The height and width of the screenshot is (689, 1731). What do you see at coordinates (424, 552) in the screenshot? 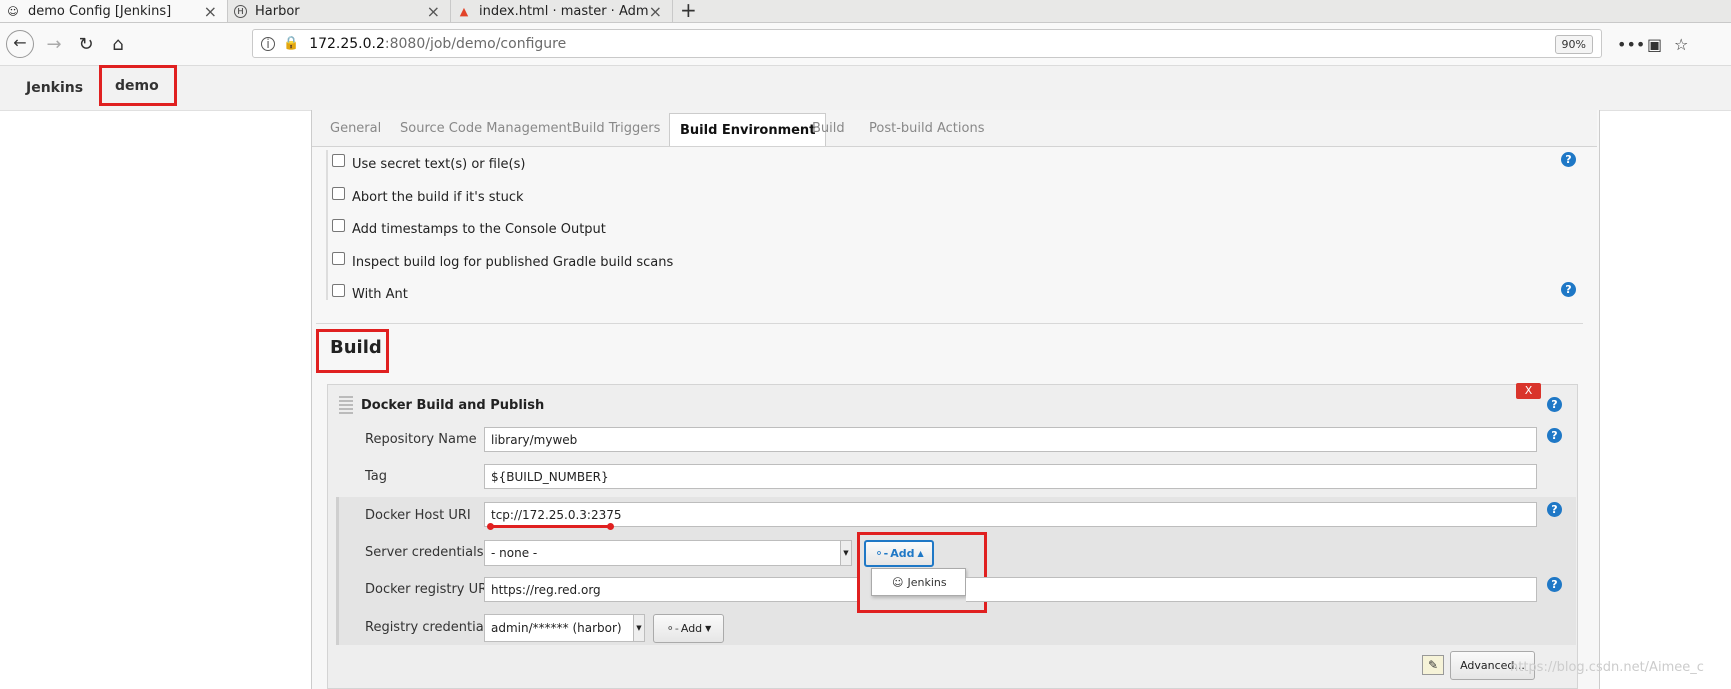
I see `field-label: Server credentials` at bounding box center [424, 552].